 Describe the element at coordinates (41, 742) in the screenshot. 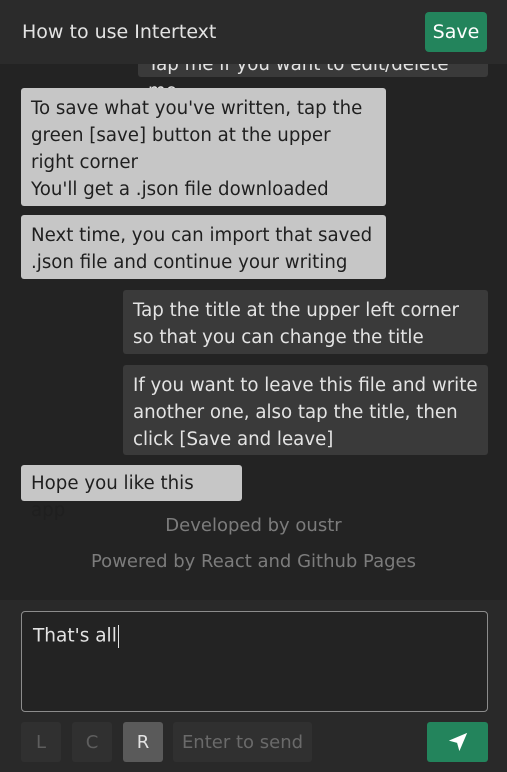

I see `align-left-button: L` at that location.